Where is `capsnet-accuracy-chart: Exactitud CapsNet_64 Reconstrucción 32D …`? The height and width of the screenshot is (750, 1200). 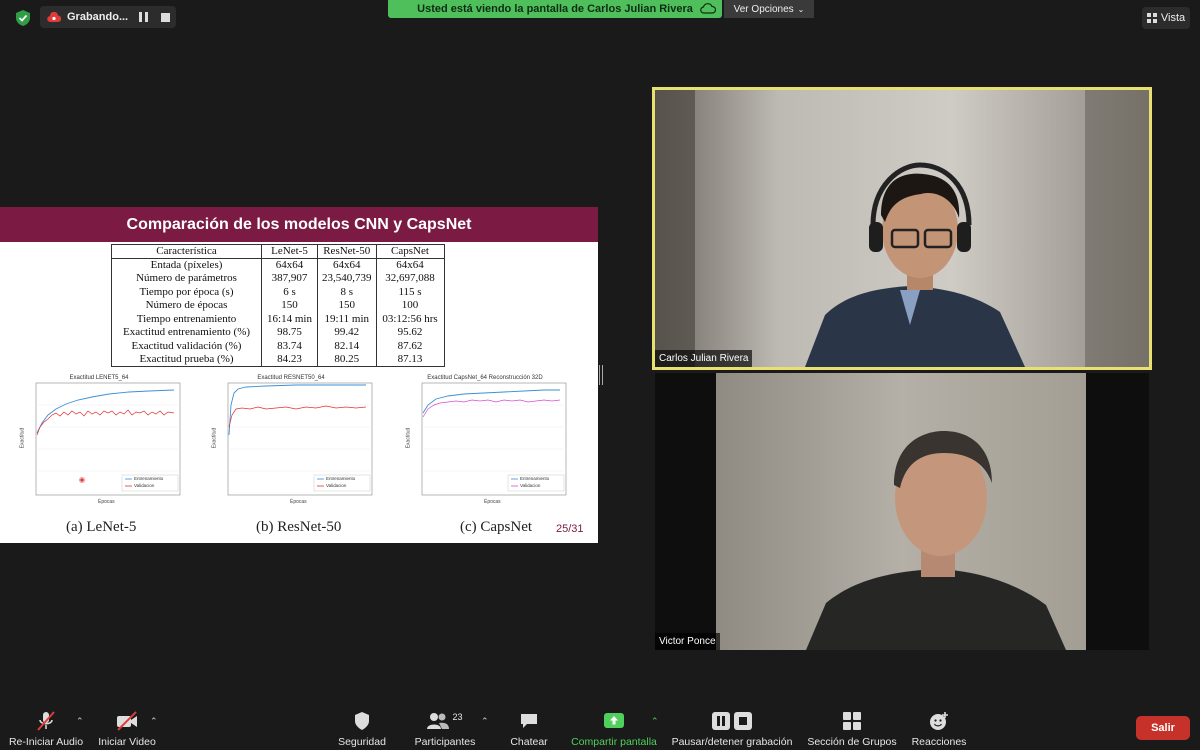 capsnet-accuracy-chart: Exactitud CapsNet_64 Reconstrucción 32D … is located at coordinates (485, 442).